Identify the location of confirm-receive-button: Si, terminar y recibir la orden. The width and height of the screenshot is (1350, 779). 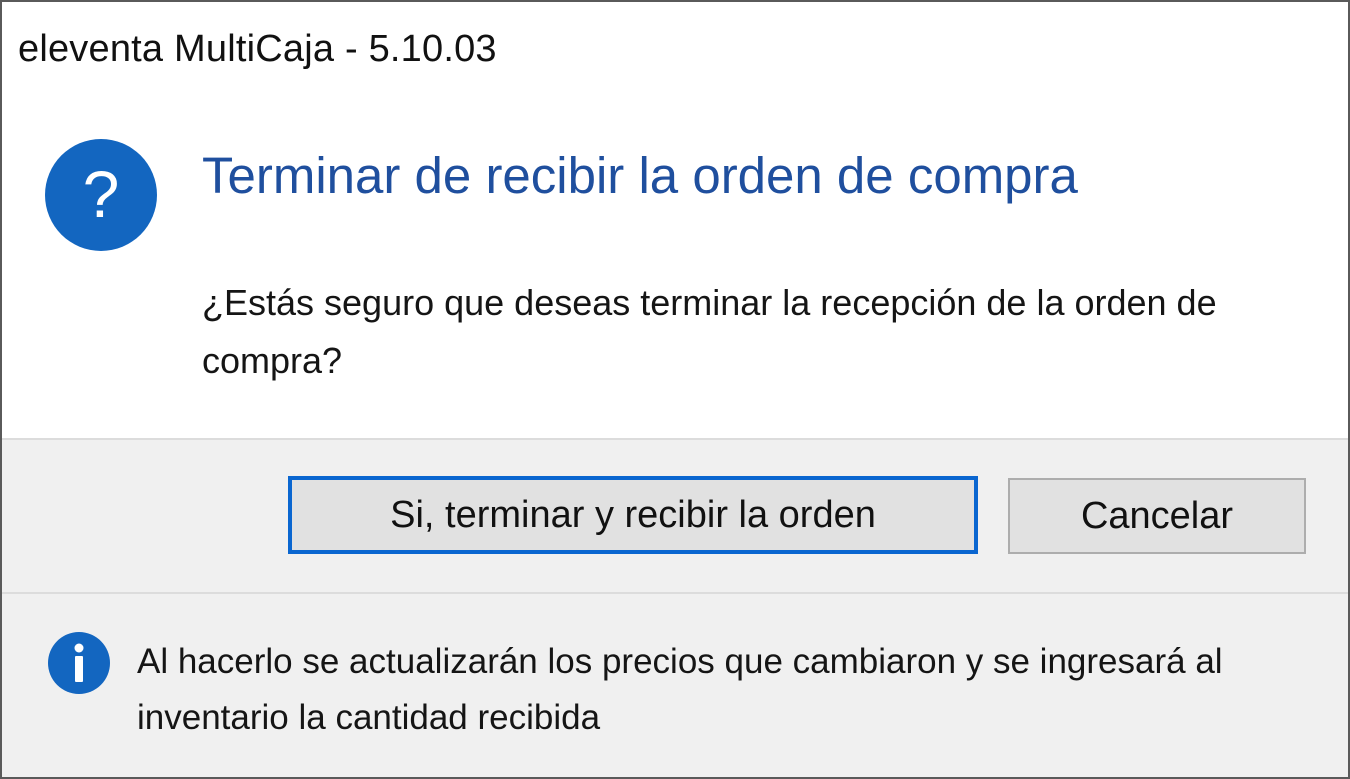
(633, 515).